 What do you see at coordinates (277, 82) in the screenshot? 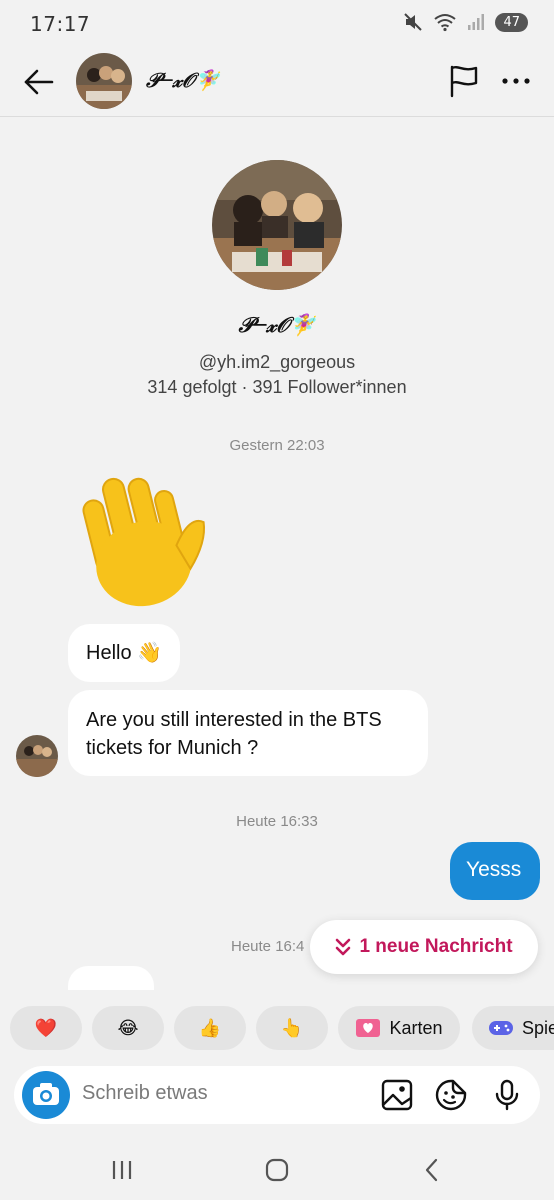
I see `chat-header: 𝒫─𝓍𝒪🧚‍♀️` at bounding box center [277, 82].